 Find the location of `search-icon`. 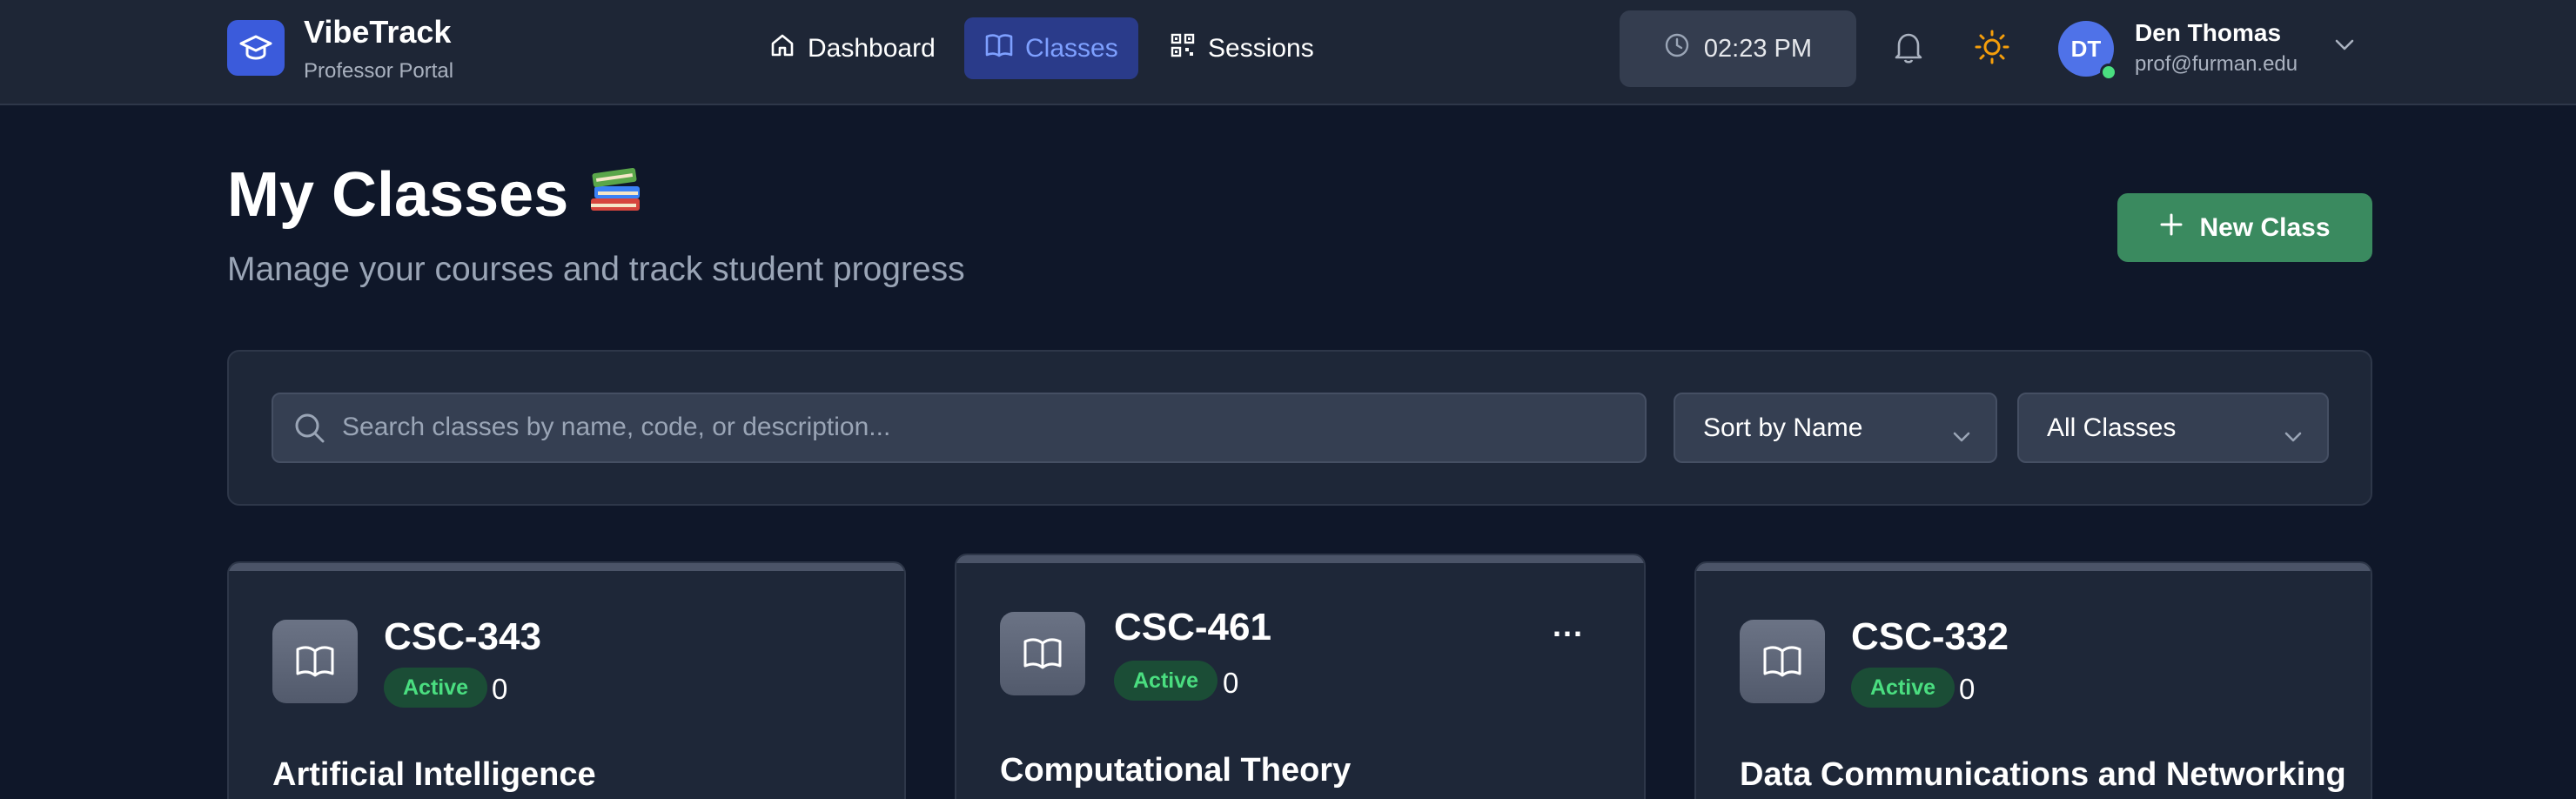

search-icon is located at coordinates (309, 430).